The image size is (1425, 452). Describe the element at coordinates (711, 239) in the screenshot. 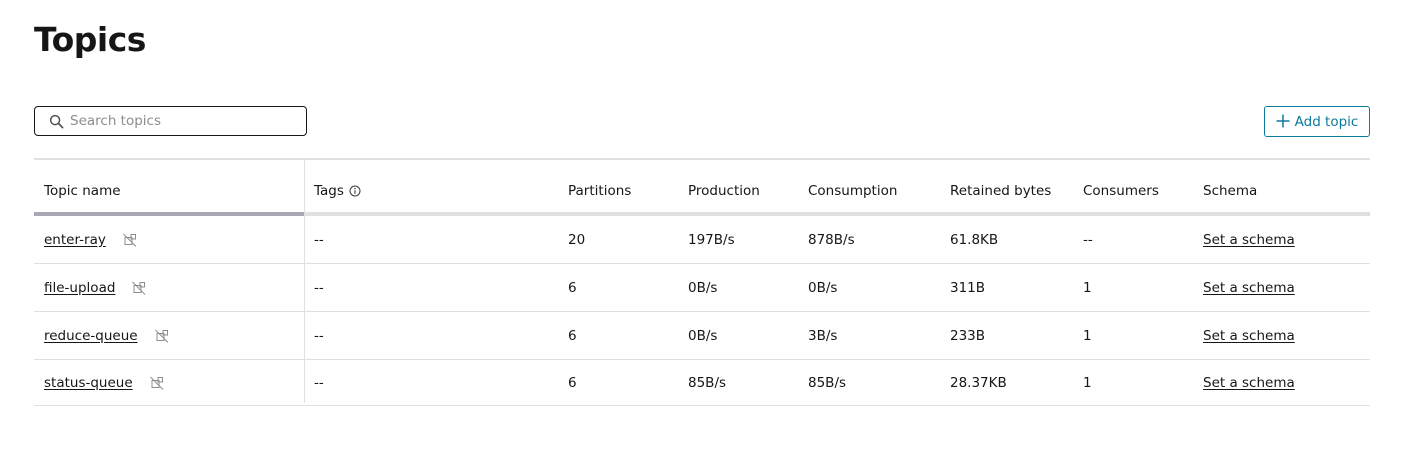

I see `production-cell: 197B/s` at that location.